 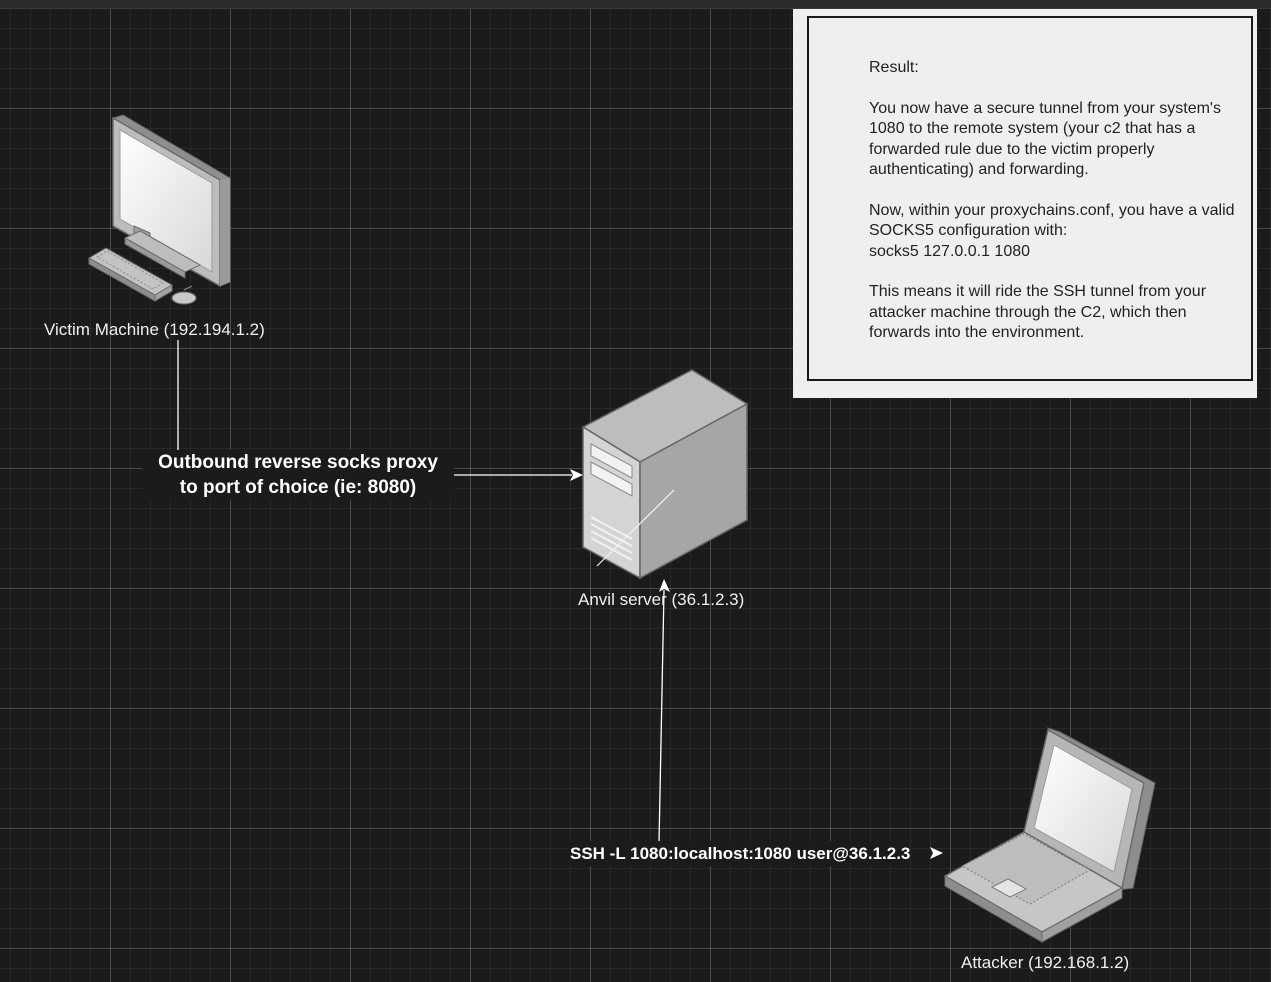 I want to click on edge-victim-label-line2: to port of choice (ie: 8080), so click(x=298, y=487).